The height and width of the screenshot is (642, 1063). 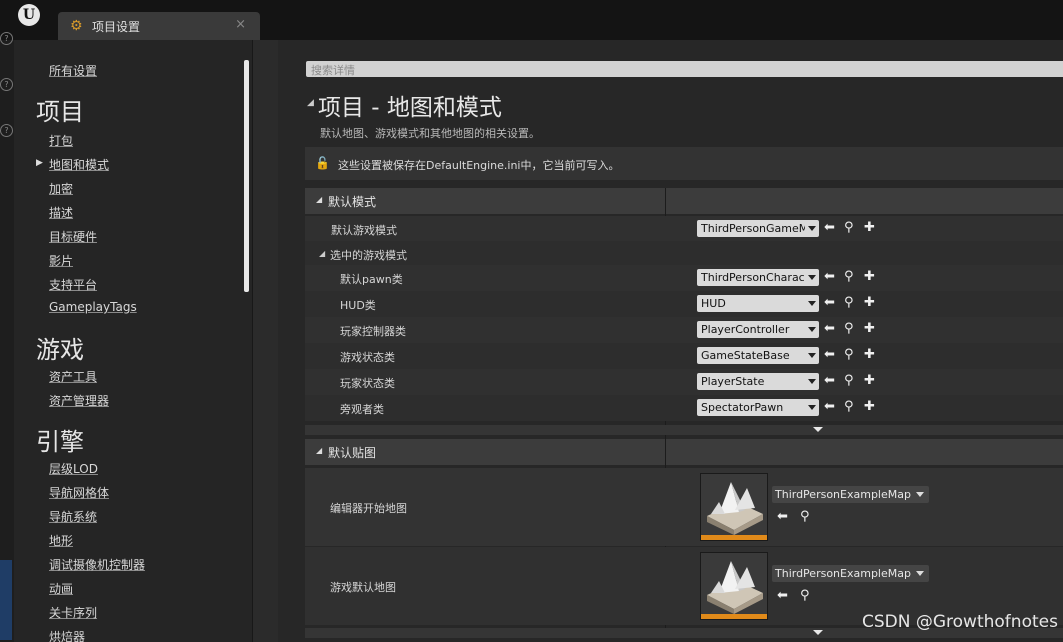 I want to click on property-label: HUD类, so click(x=358, y=305).